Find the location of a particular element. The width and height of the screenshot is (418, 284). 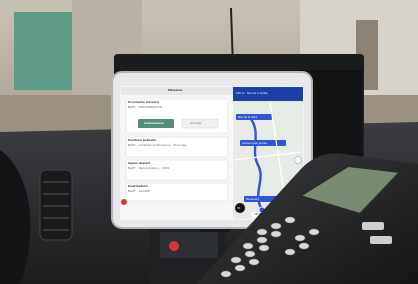

card-2-title: Position actuelle is located at coordinates (142, 140).